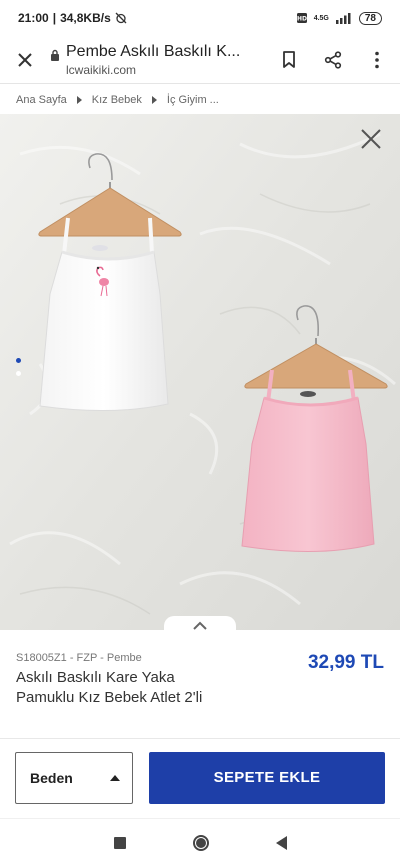  I want to click on network-type: 4.5G, so click(321, 18).